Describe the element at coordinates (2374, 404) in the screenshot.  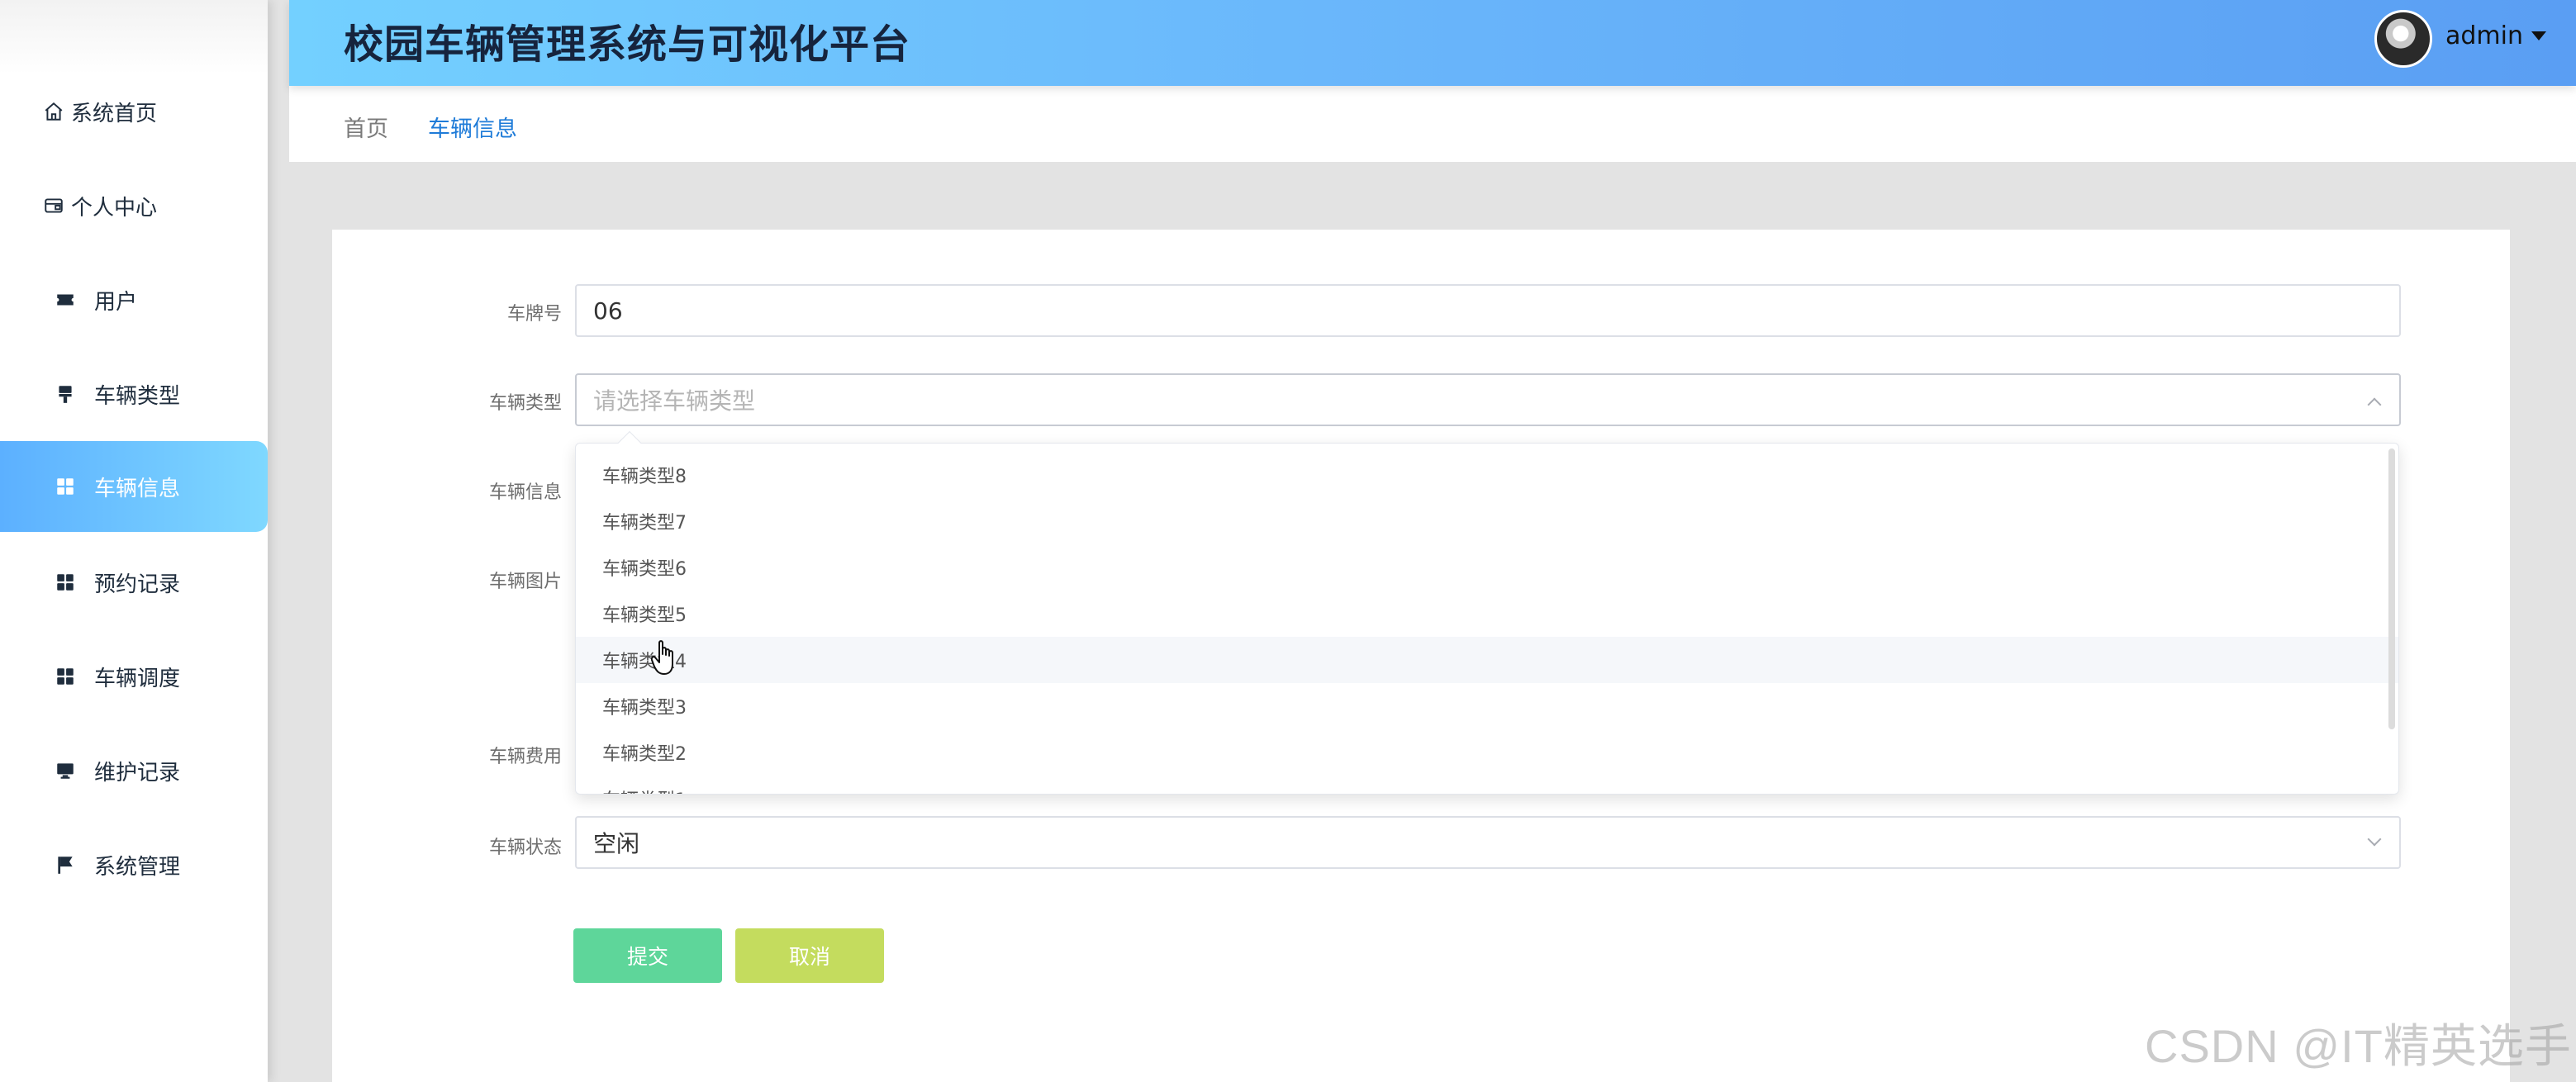
I see `chevron-up-icon` at that location.